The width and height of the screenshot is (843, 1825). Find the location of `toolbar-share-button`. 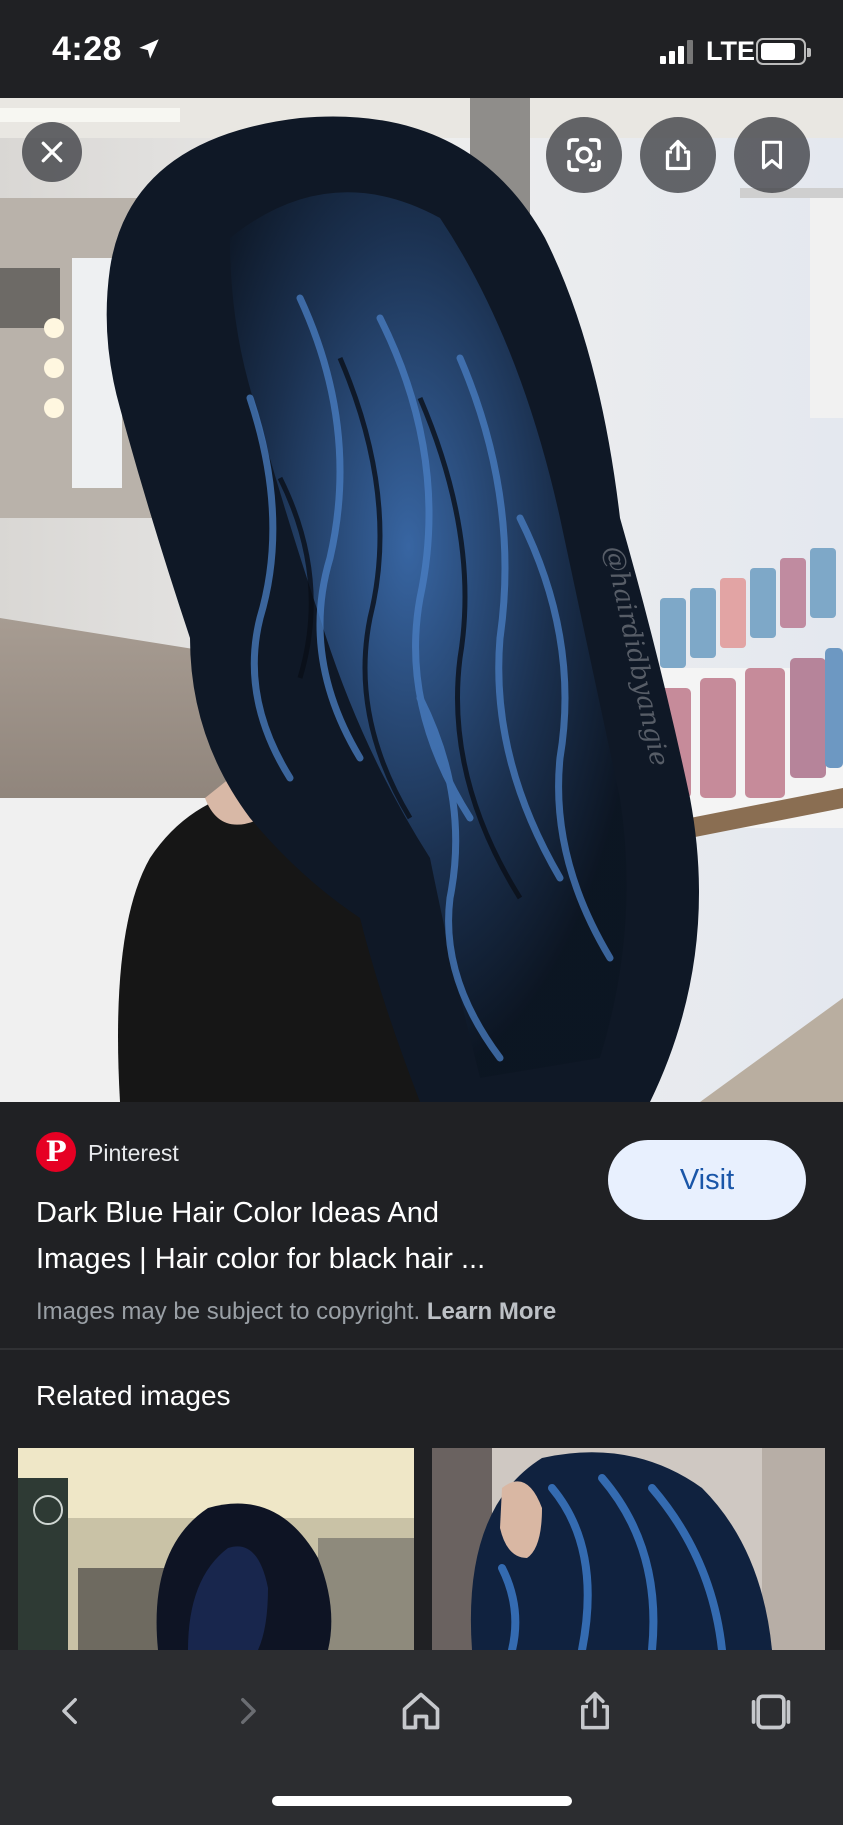

toolbar-share-button is located at coordinates (595, 1711).